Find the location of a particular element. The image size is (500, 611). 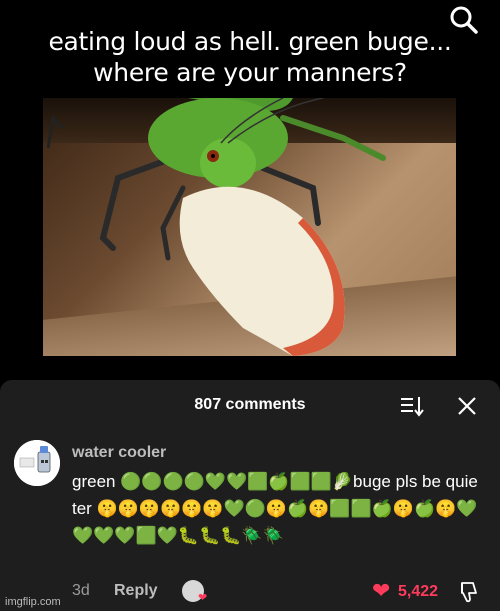

creator-heart-icon: ❤ is located at coordinates (203, 598).